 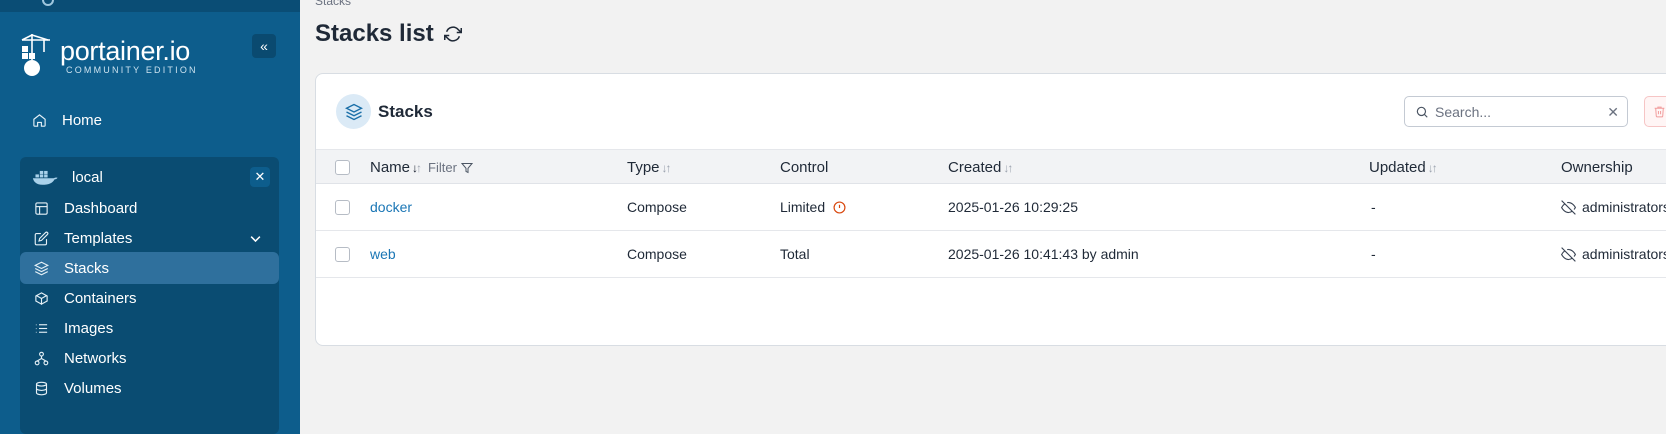 What do you see at coordinates (87, 177) in the screenshot?
I see `environment-name: local` at bounding box center [87, 177].